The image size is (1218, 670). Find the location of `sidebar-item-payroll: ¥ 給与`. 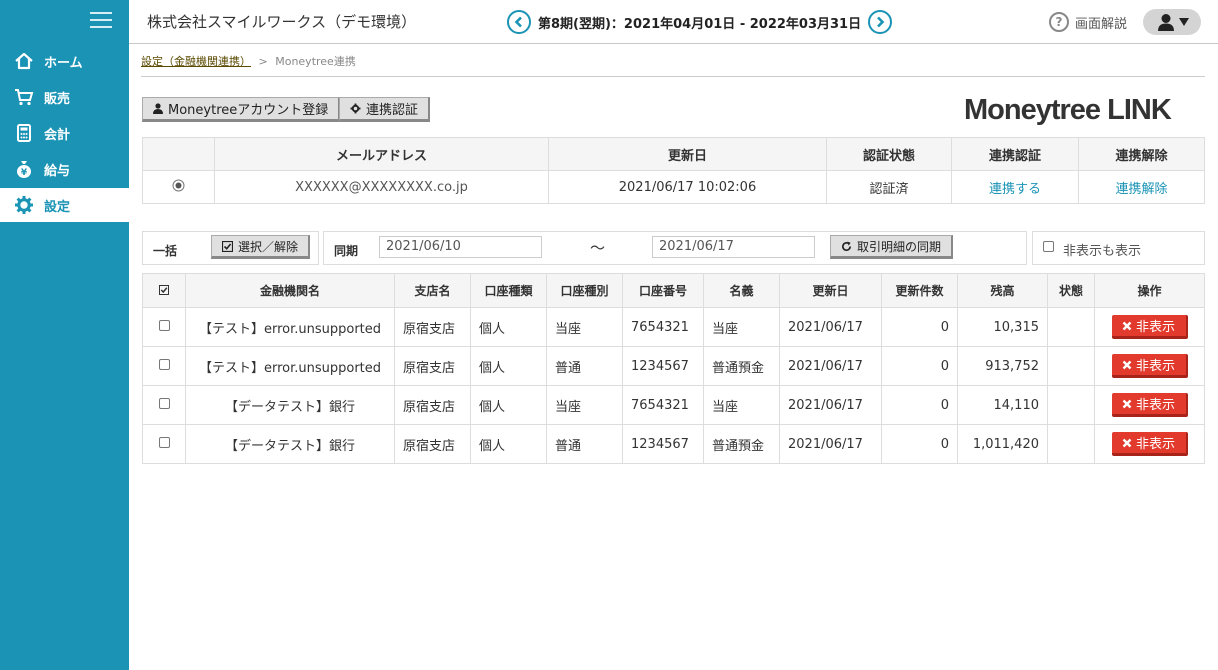

sidebar-item-payroll: ¥ 給与 is located at coordinates (64, 169).